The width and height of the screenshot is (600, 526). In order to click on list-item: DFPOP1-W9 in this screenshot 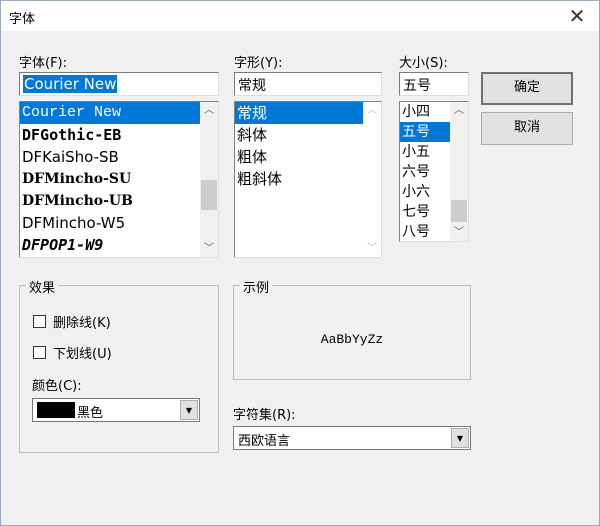, I will do `click(119, 245)`.